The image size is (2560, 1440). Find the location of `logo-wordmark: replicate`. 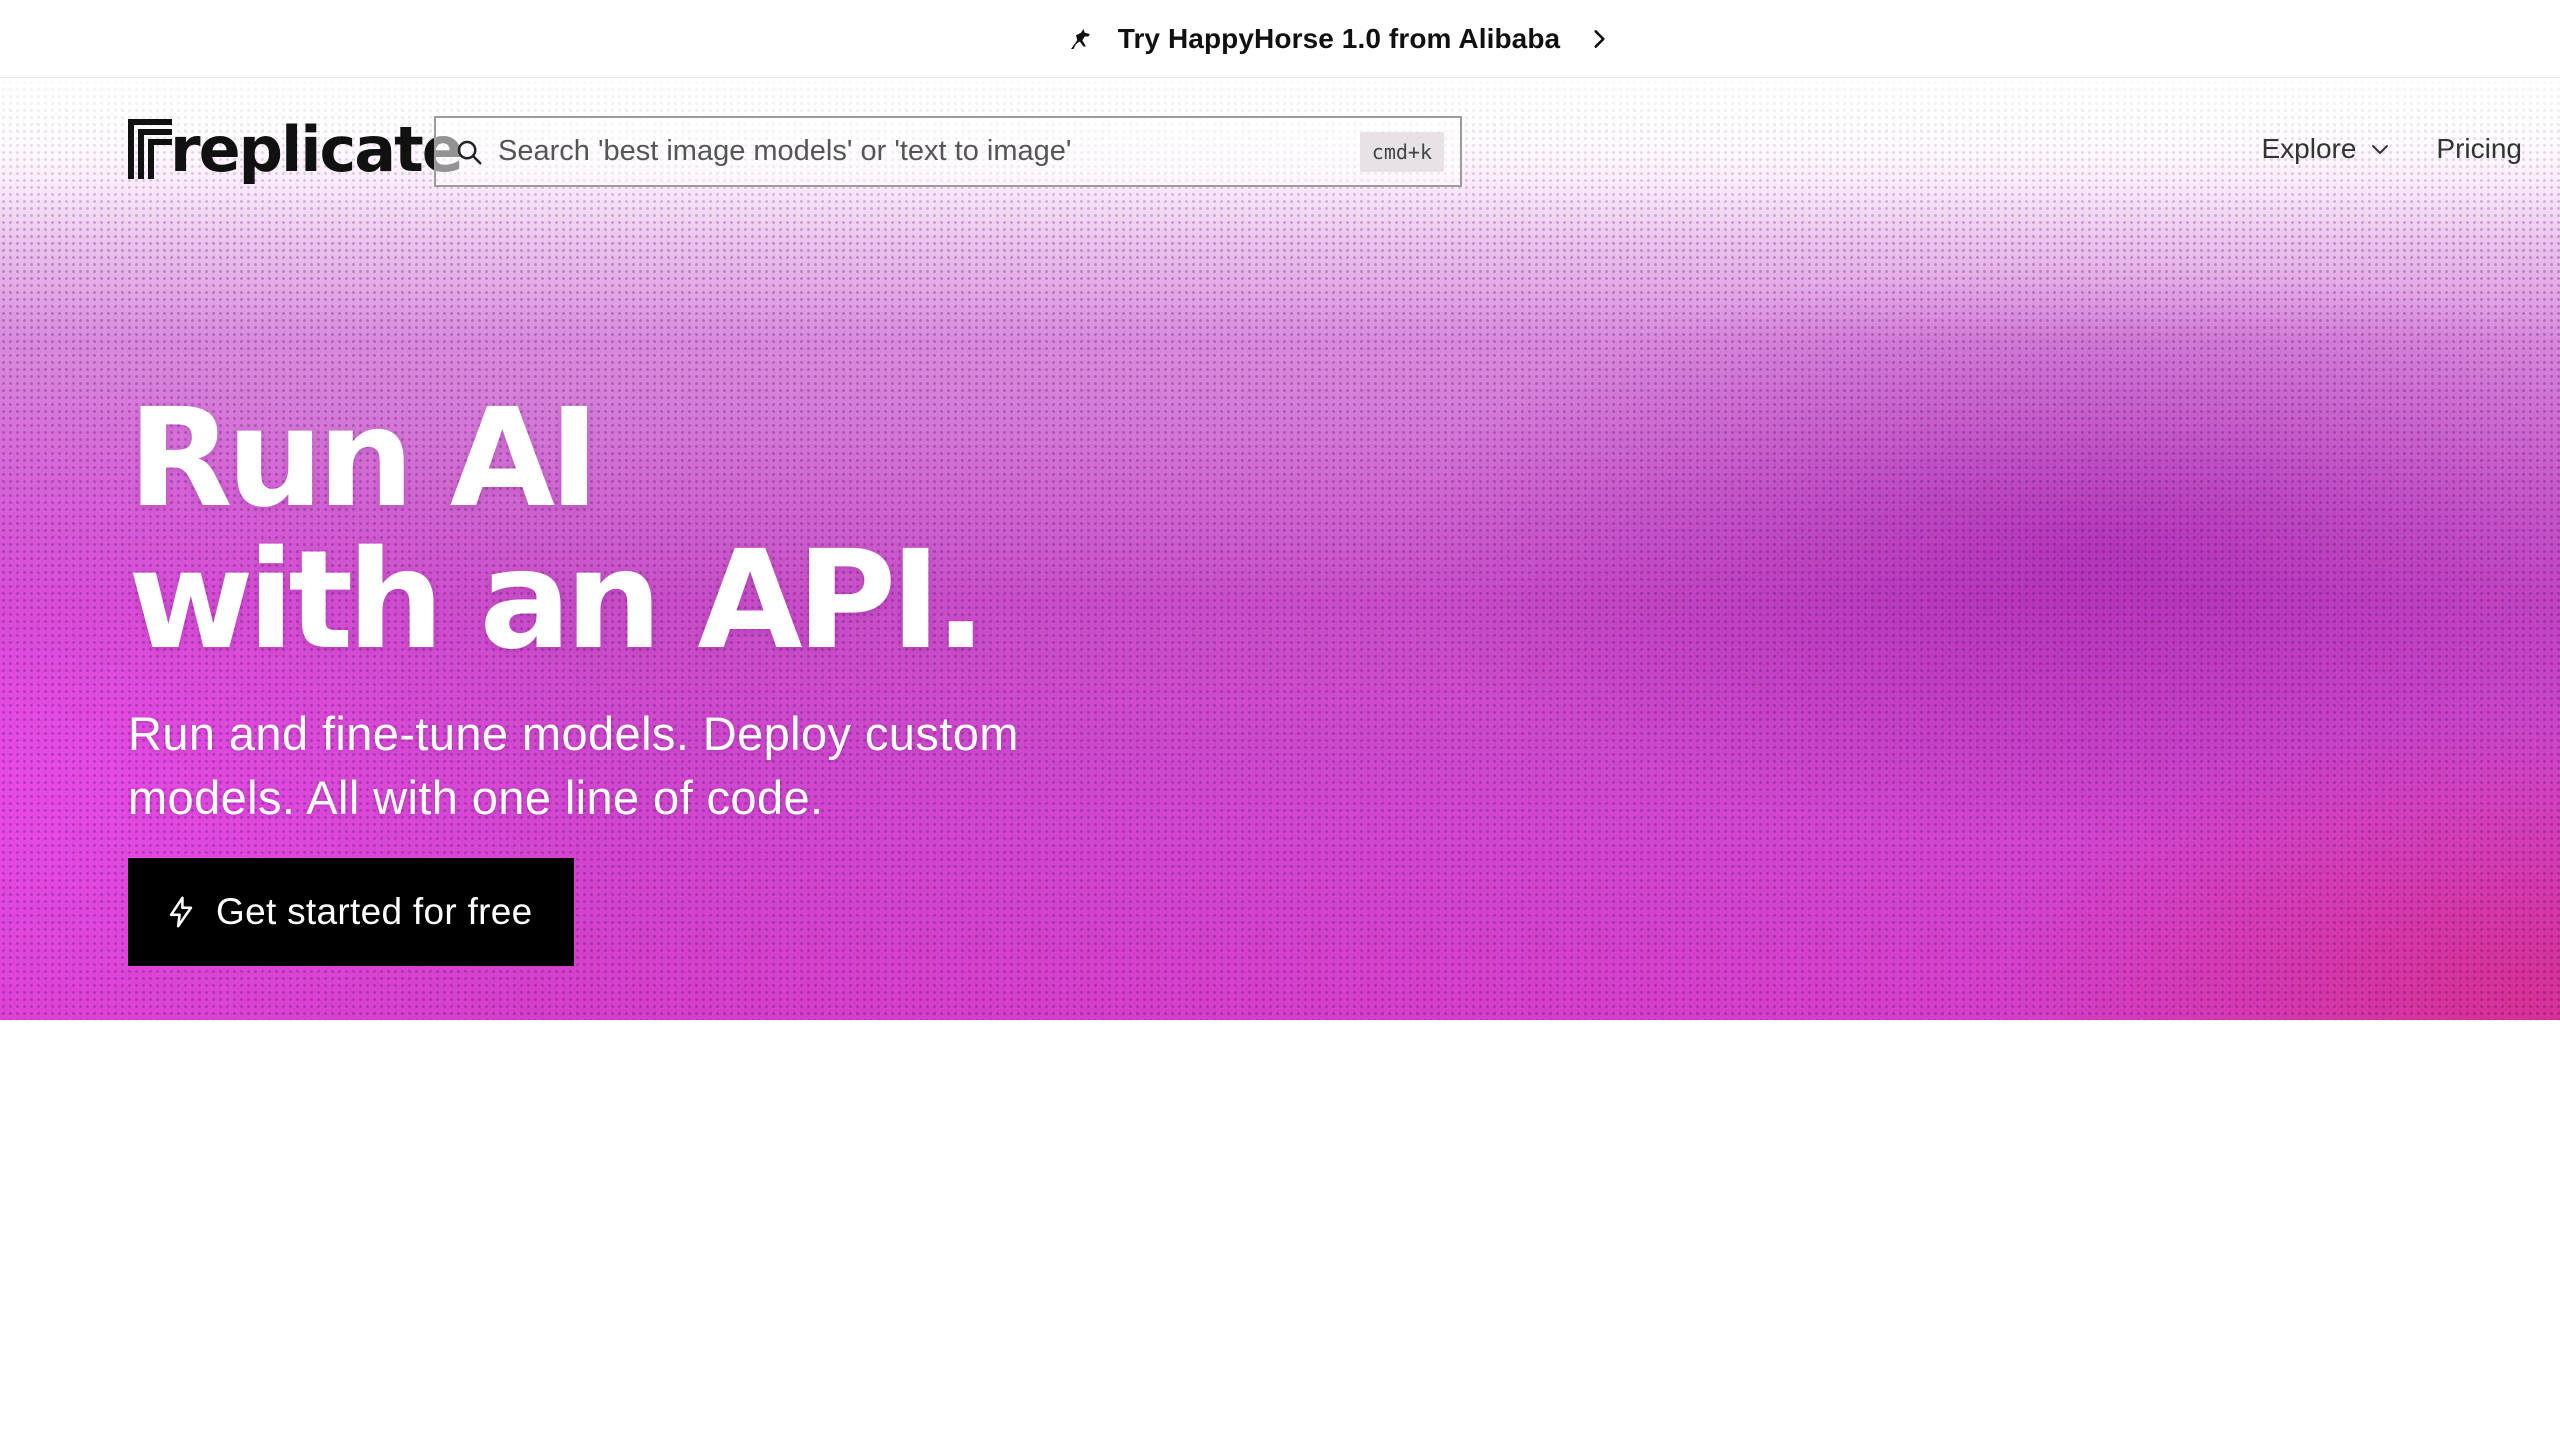

logo-wordmark: replicate is located at coordinates (317, 149).